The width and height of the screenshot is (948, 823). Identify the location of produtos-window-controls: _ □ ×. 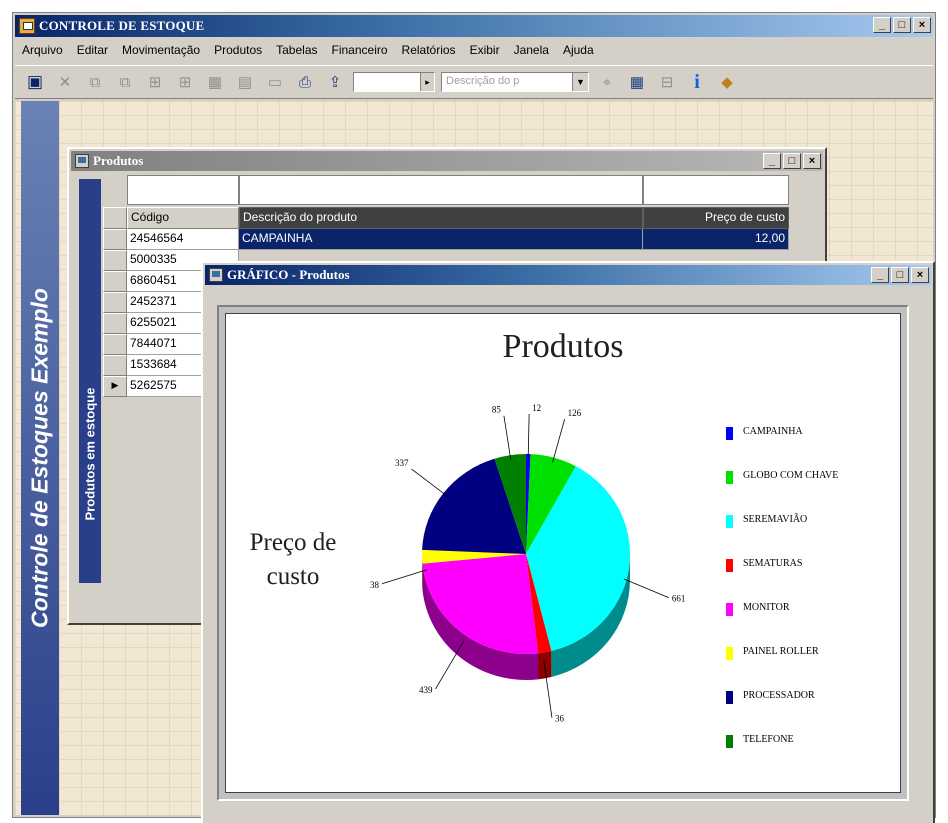
(792, 161).